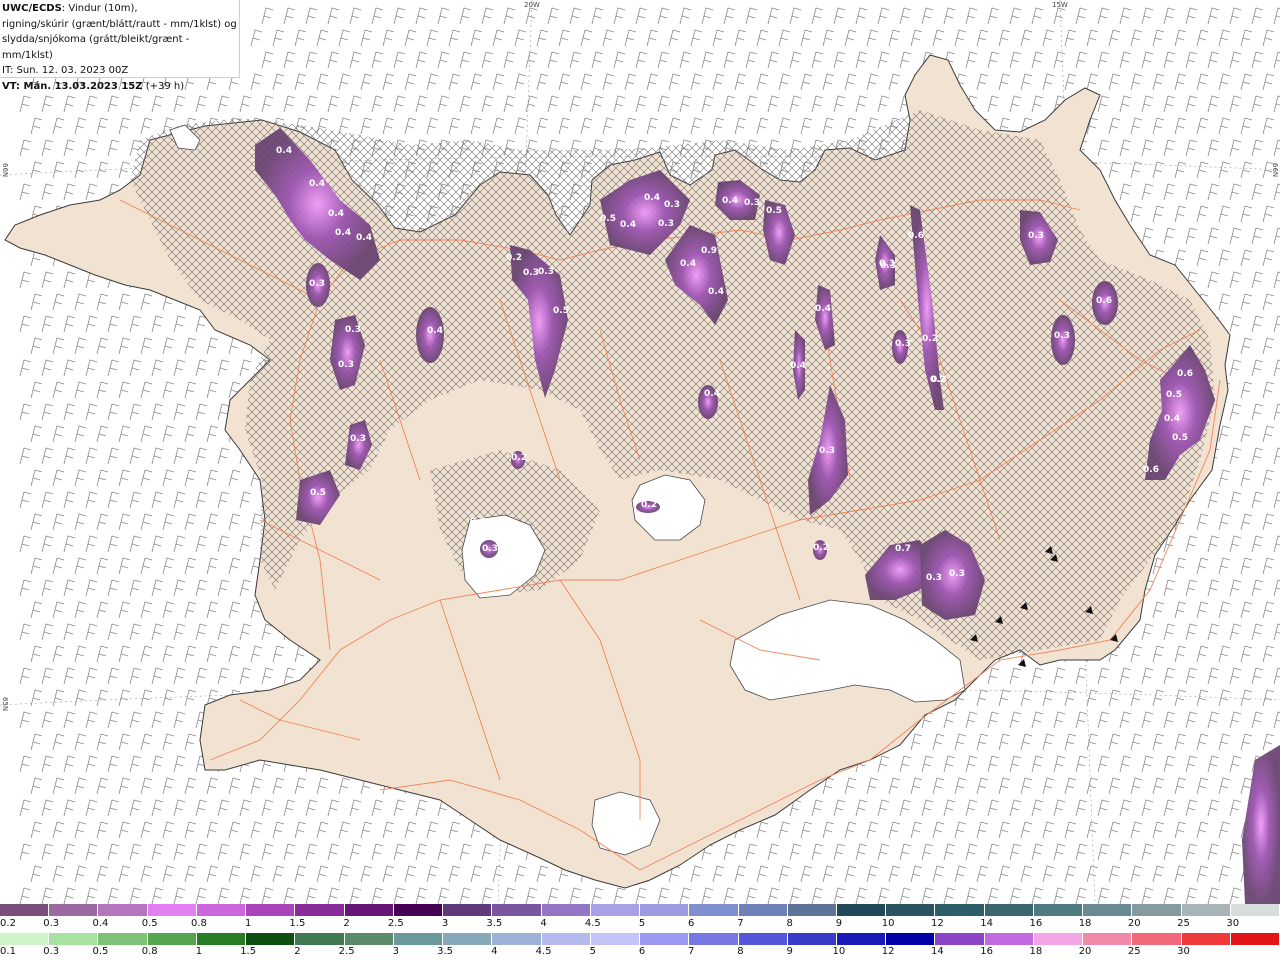 The height and width of the screenshot is (960, 1280). I want to click on legend-label: 0.2, so click(8, 923).